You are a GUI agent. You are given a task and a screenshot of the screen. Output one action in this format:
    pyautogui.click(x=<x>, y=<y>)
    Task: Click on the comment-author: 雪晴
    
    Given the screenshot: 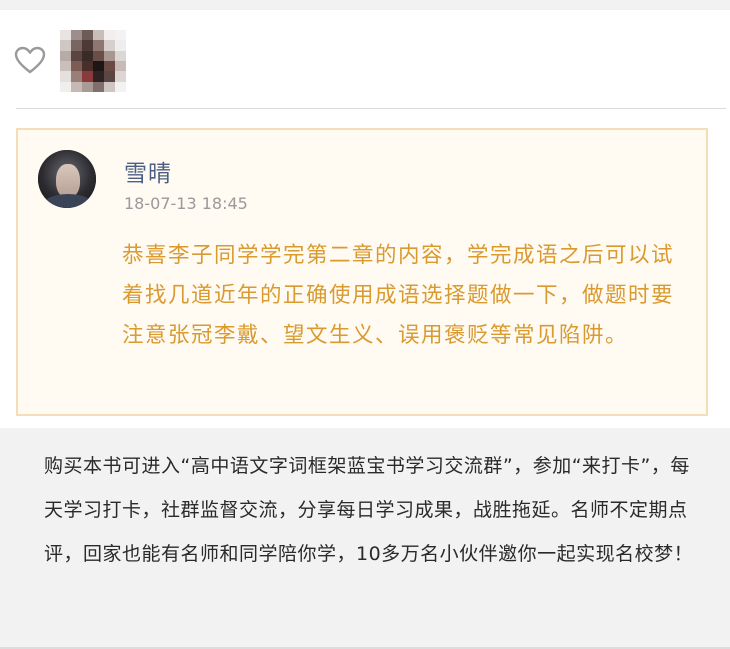 What is the action you would take?
    pyautogui.click(x=148, y=171)
    